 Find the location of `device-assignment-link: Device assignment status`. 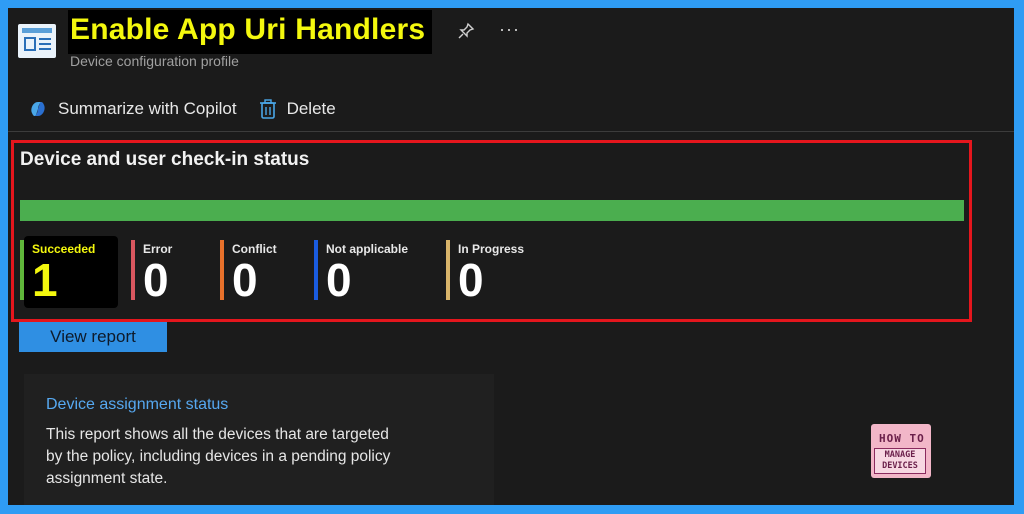

device-assignment-link: Device assignment status is located at coordinates (137, 405).